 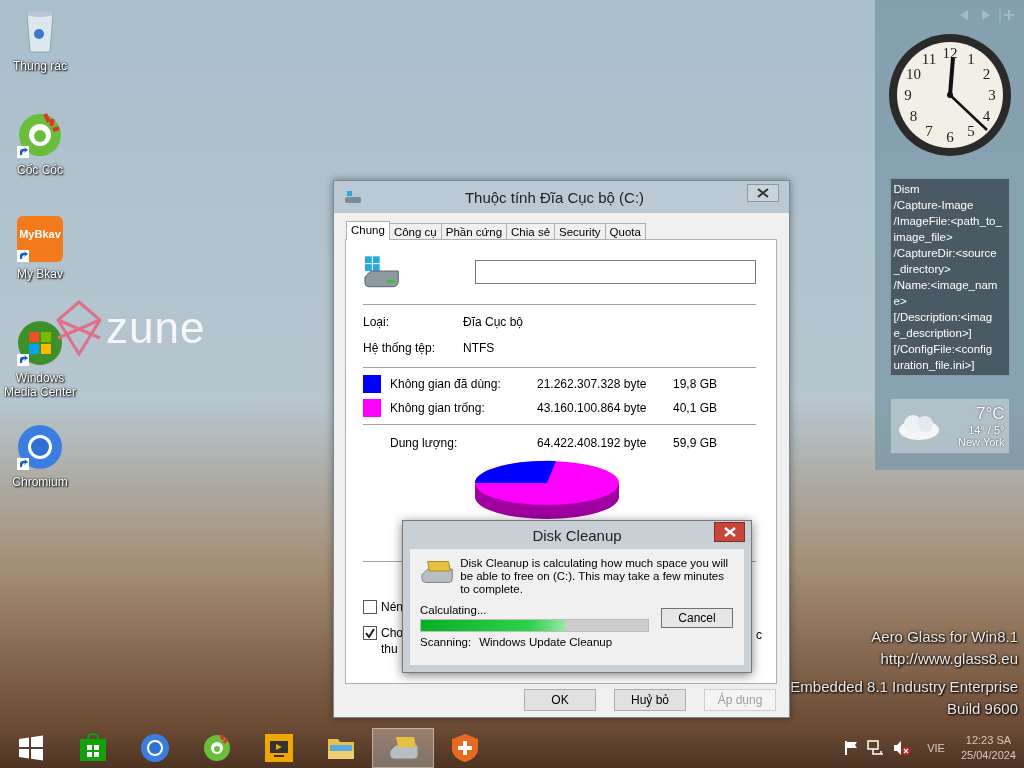 I want to click on clock-numeral: 10, so click(x=913, y=74).